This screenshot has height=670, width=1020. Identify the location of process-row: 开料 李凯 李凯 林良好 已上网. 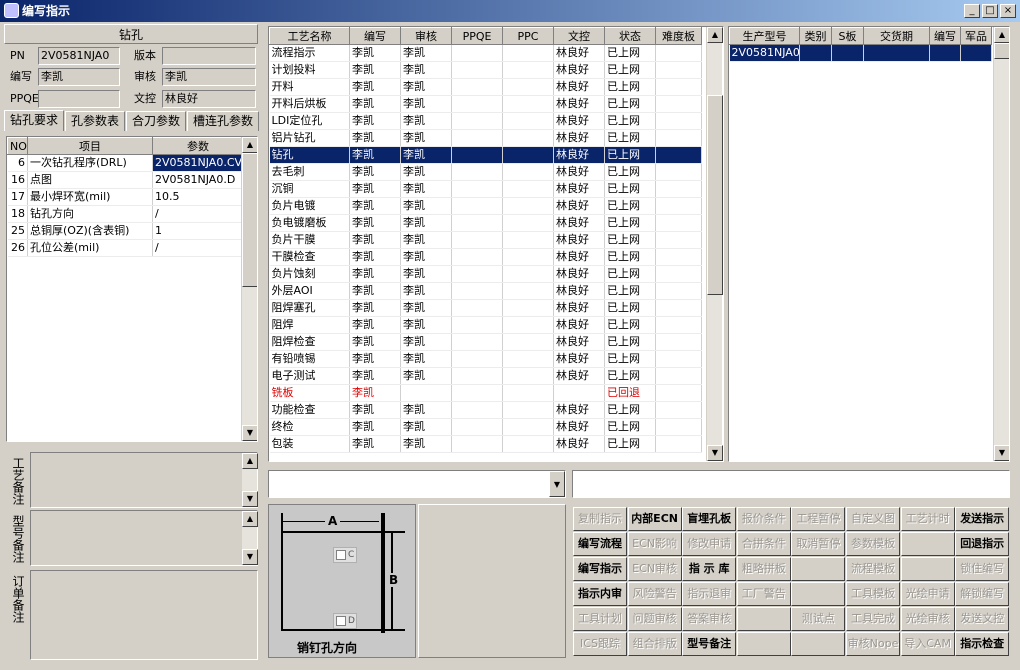
(485, 87).